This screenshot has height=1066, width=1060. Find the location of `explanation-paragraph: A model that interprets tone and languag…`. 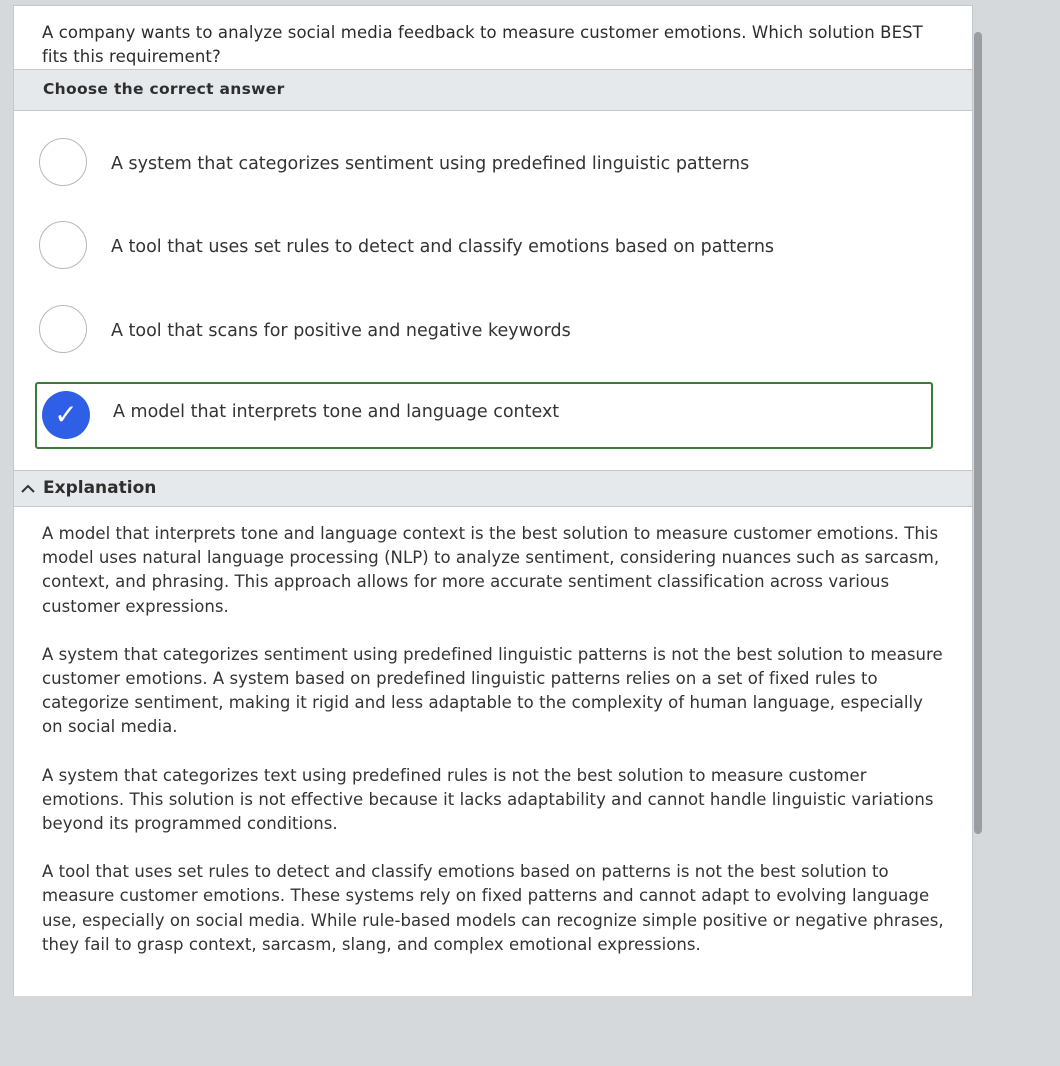

explanation-paragraph: A model that interprets tone and languag… is located at coordinates (491, 570).